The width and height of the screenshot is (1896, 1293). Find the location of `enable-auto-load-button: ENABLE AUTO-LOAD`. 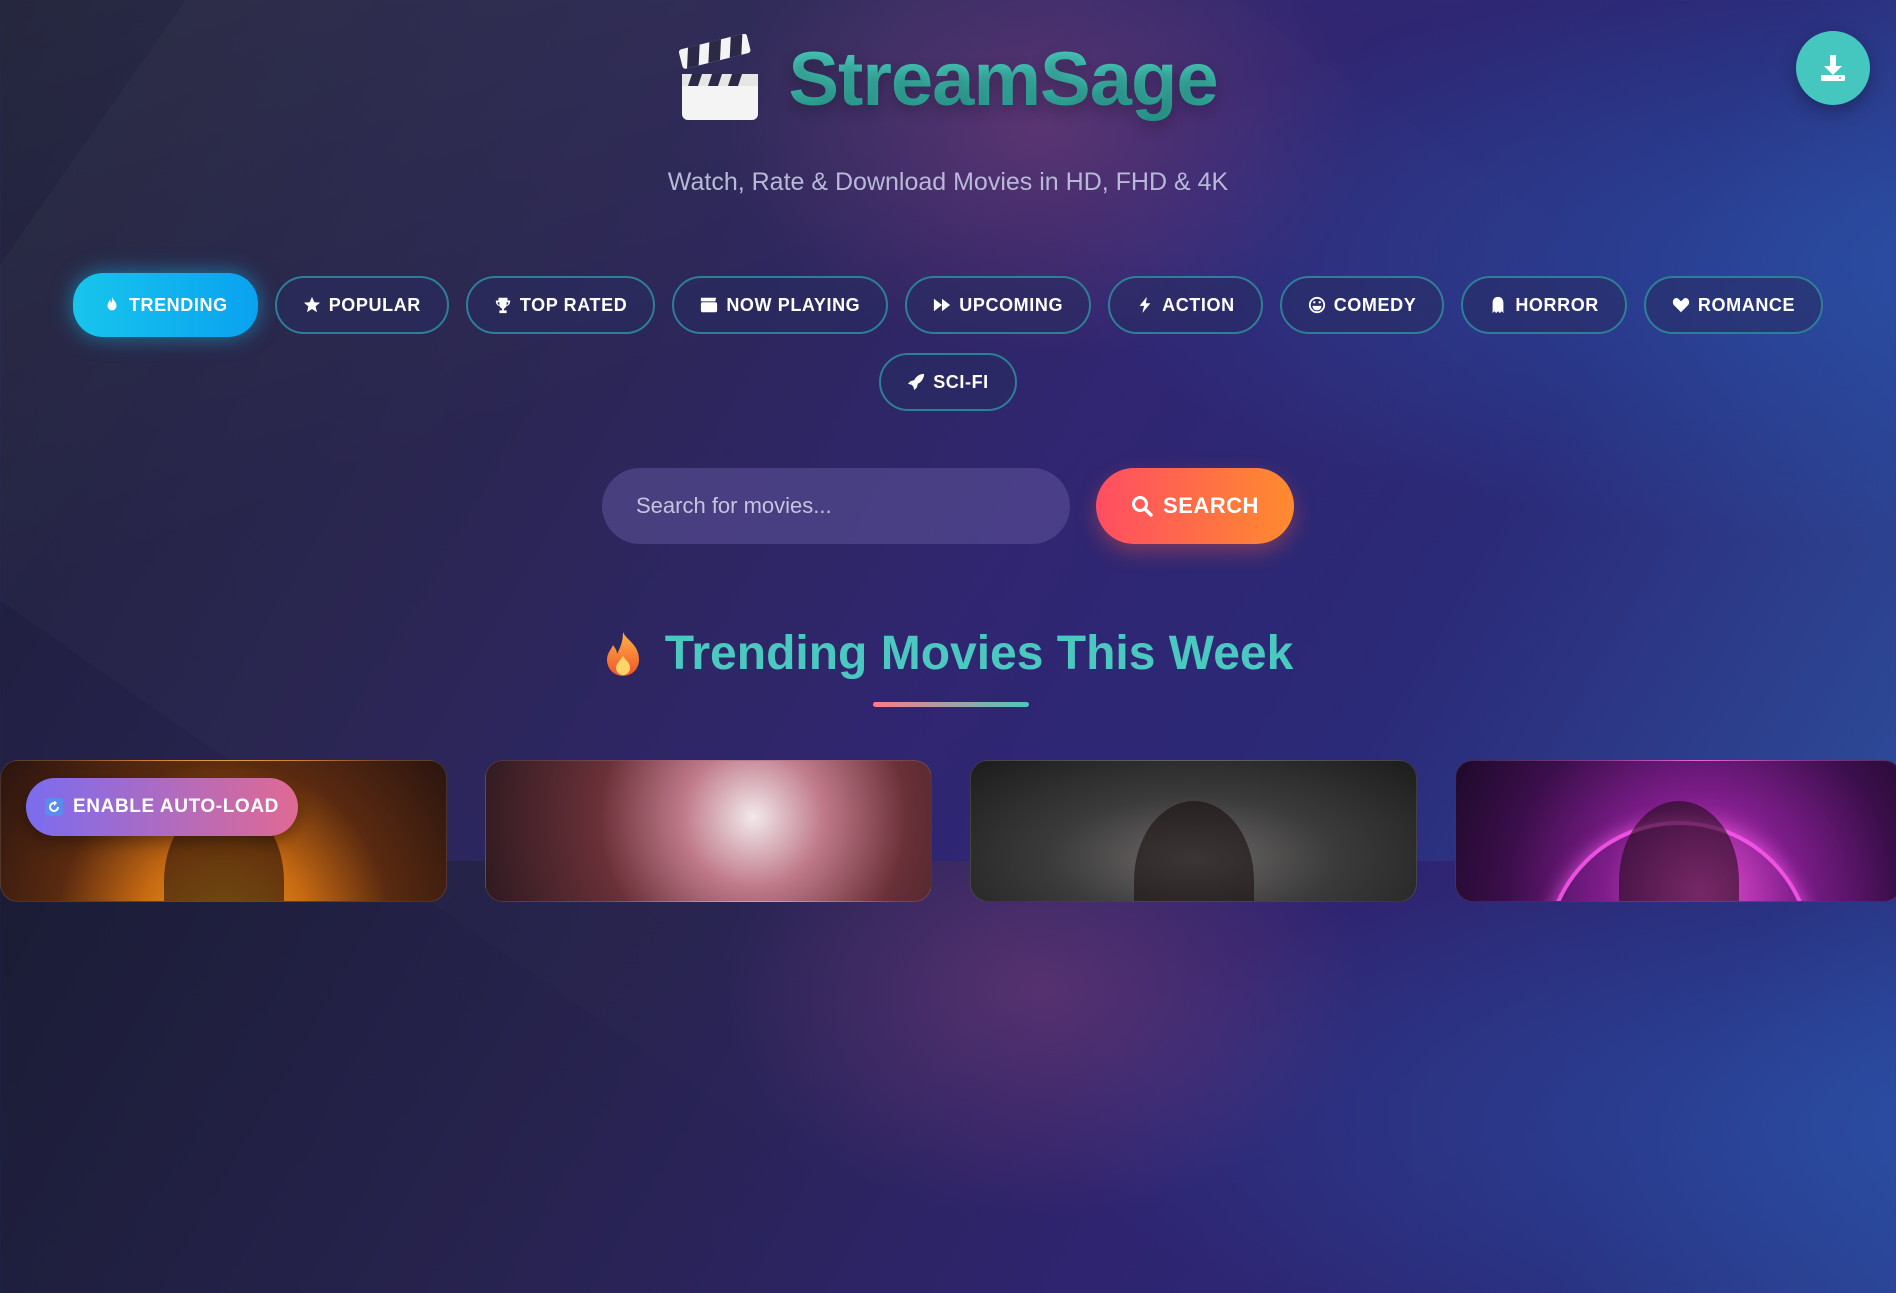

enable-auto-load-button: ENABLE AUTO-LOAD is located at coordinates (162, 807).